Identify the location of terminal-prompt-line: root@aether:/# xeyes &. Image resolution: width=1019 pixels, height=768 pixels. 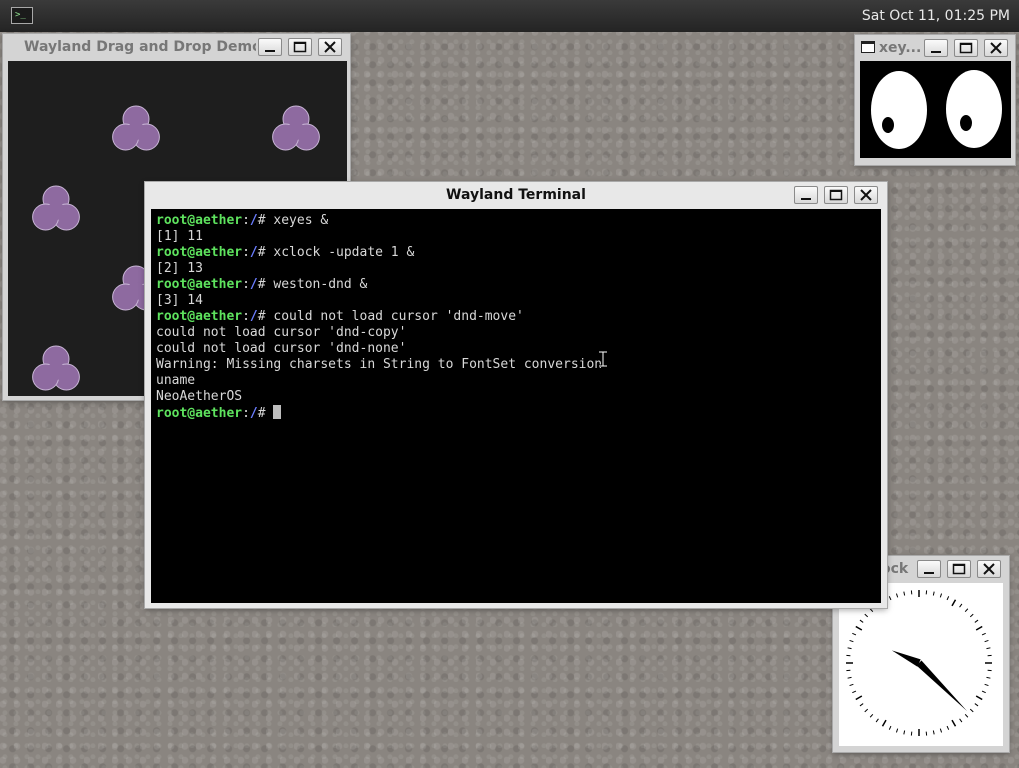
(242, 220).